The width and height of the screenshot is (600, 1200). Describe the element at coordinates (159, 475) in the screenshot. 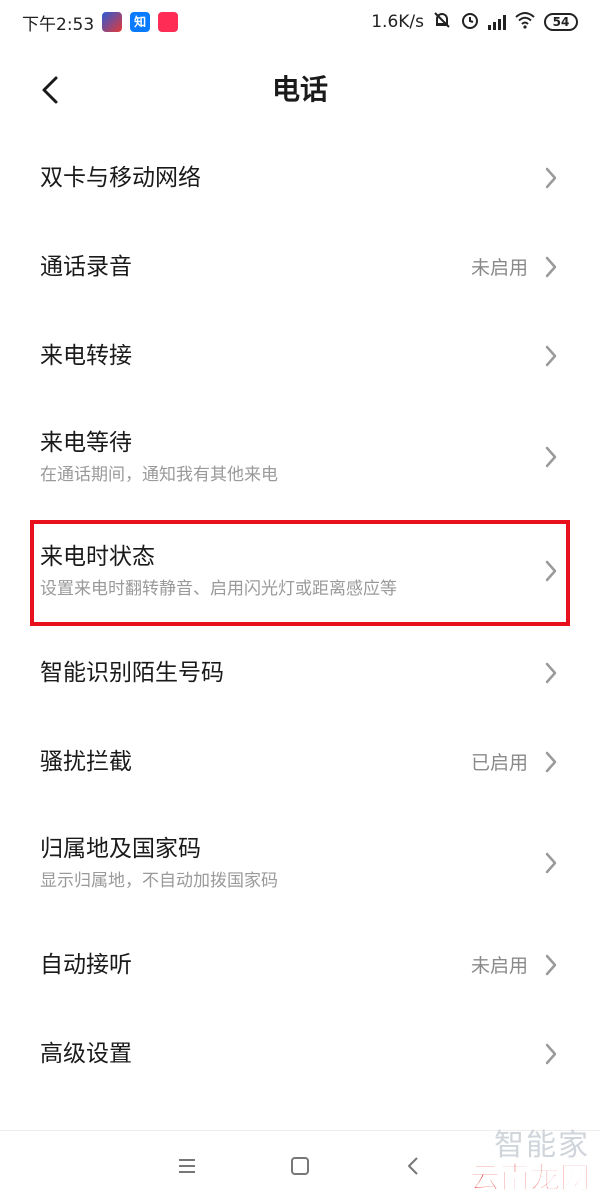

I see `item-subtitle: 在通话期间，通知我有其他来电` at that location.